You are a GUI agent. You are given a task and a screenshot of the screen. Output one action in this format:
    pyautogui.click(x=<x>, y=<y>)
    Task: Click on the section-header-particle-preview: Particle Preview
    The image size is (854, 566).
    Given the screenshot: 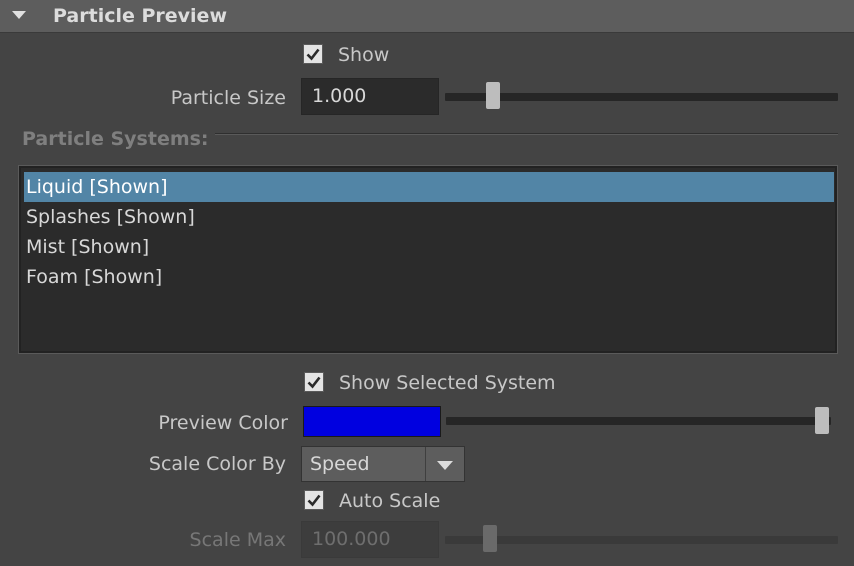 What is the action you would take?
    pyautogui.click(x=427, y=16)
    